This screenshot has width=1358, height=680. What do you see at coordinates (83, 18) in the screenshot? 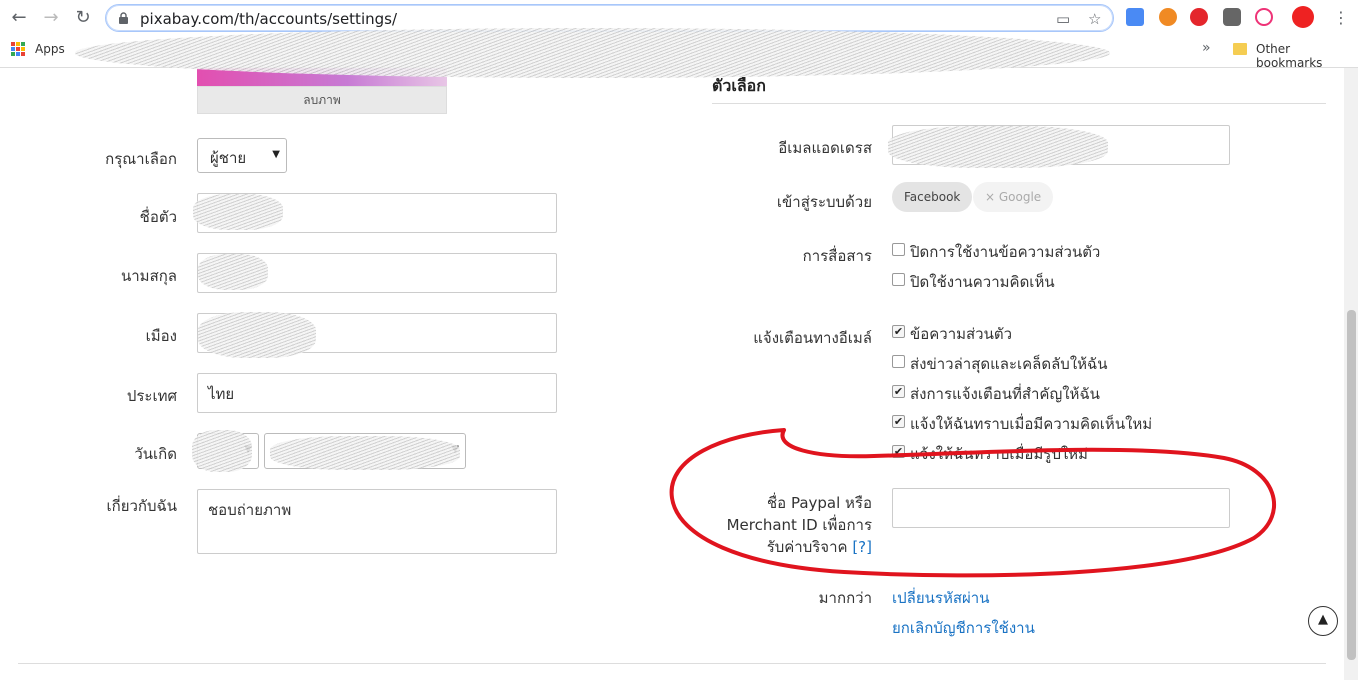
I see `reload-icon: ↻` at bounding box center [83, 18].